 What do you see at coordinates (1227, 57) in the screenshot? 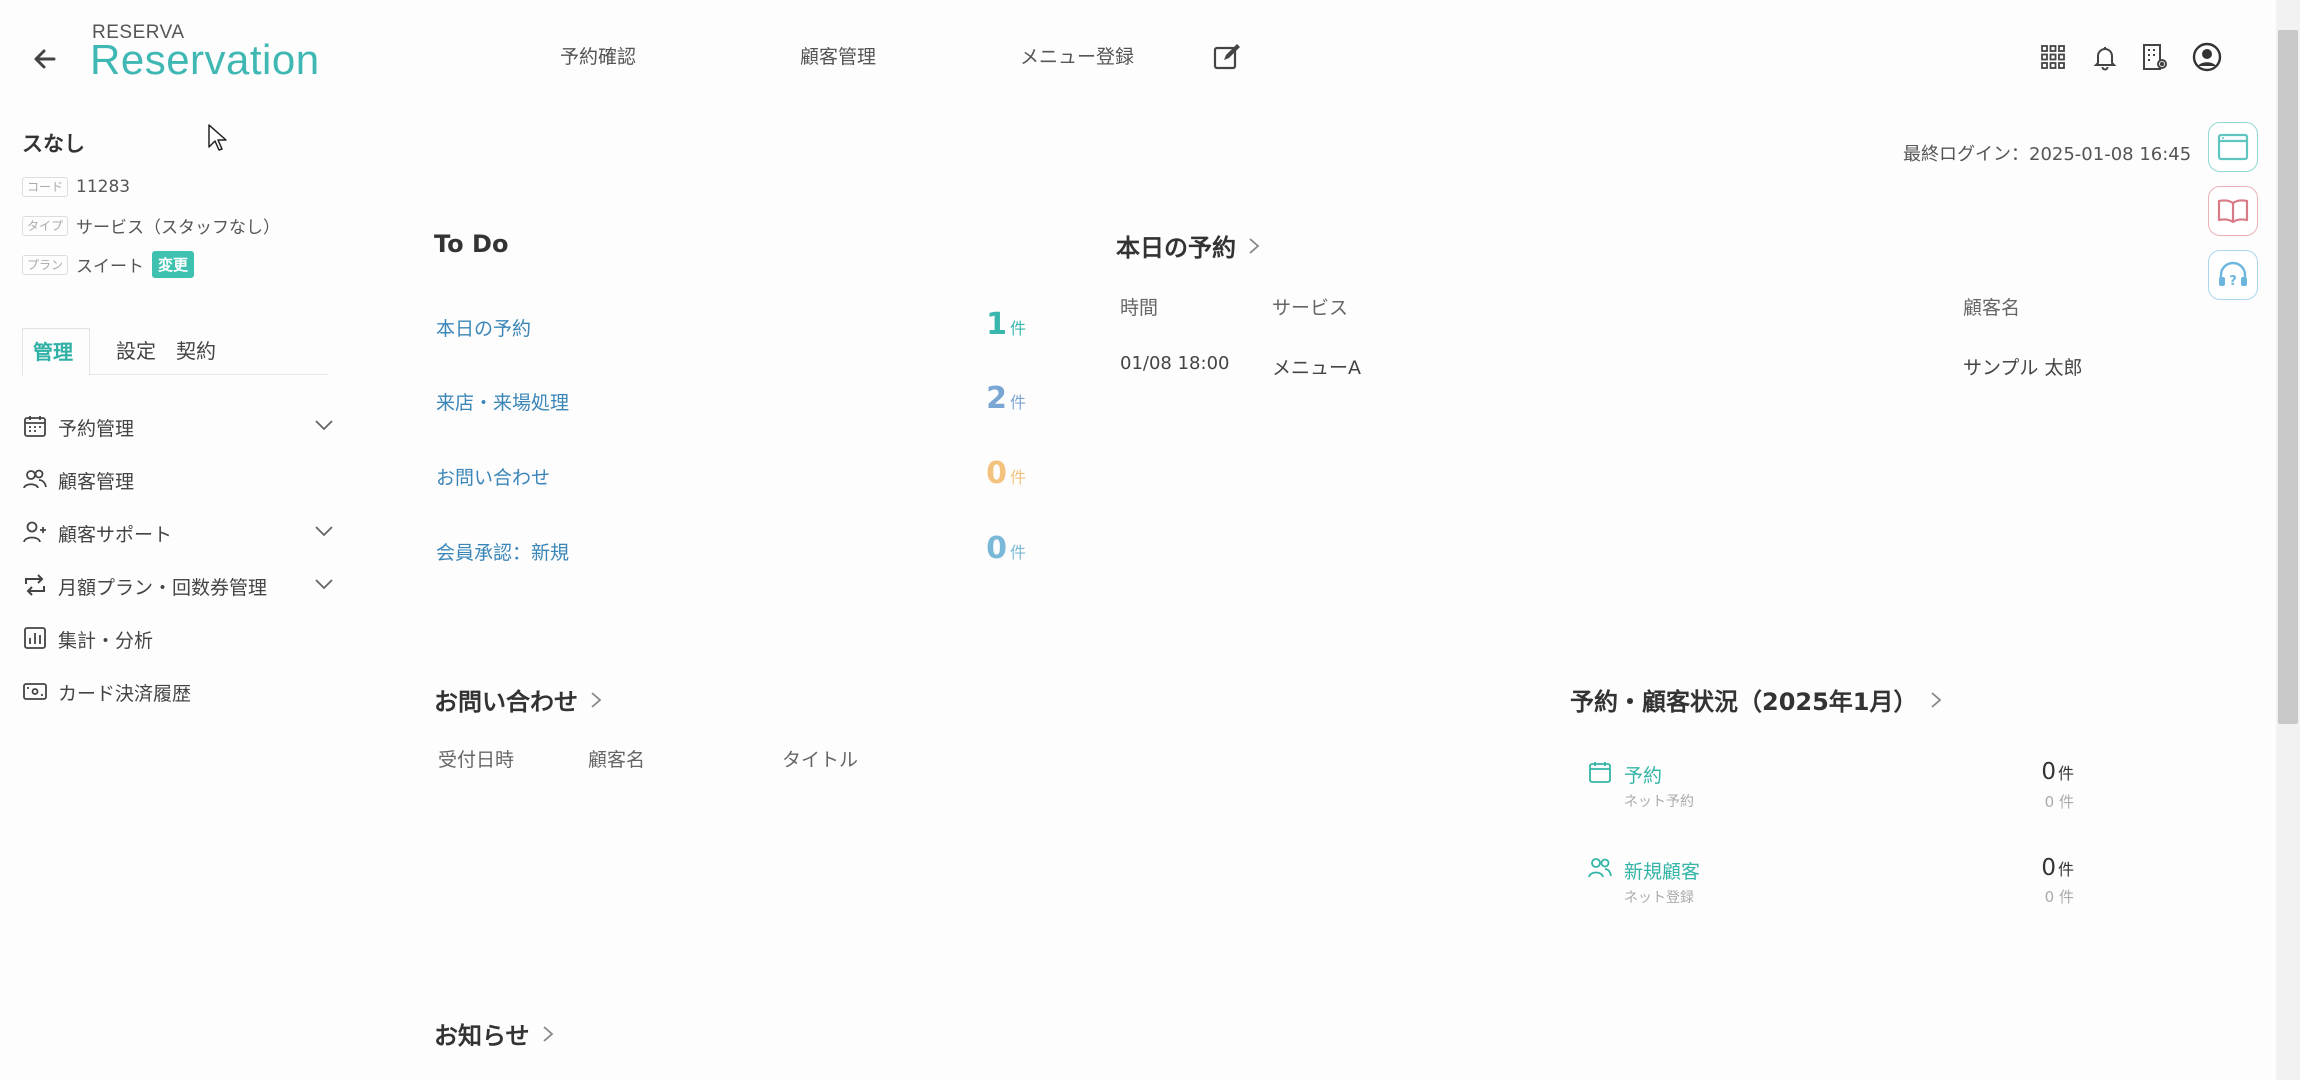
I see `edit-icon` at bounding box center [1227, 57].